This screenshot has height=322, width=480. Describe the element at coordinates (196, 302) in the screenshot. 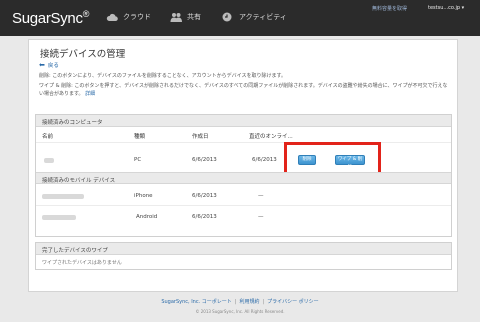

I see `footer-corporate-link: SugarSync, Inc. コーポレート` at that location.